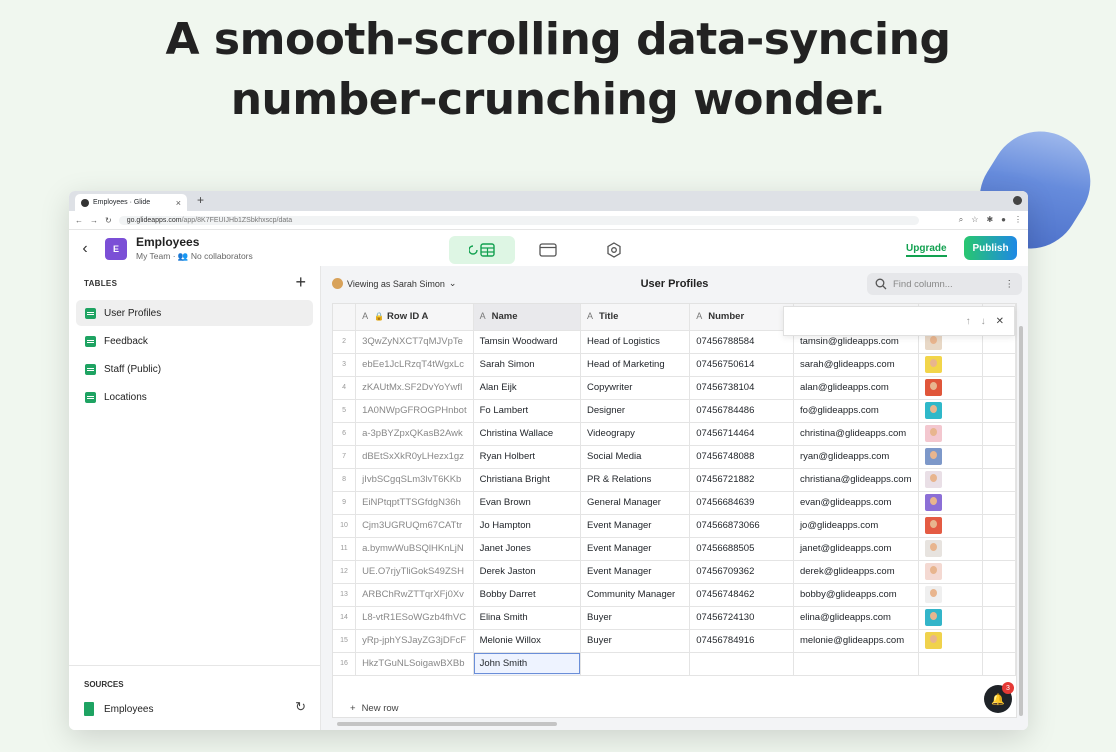  What do you see at coordinates (983, 321) in the screenshot?
I see `arrow-down-icon: ↓` at bounding box center [983, 321].